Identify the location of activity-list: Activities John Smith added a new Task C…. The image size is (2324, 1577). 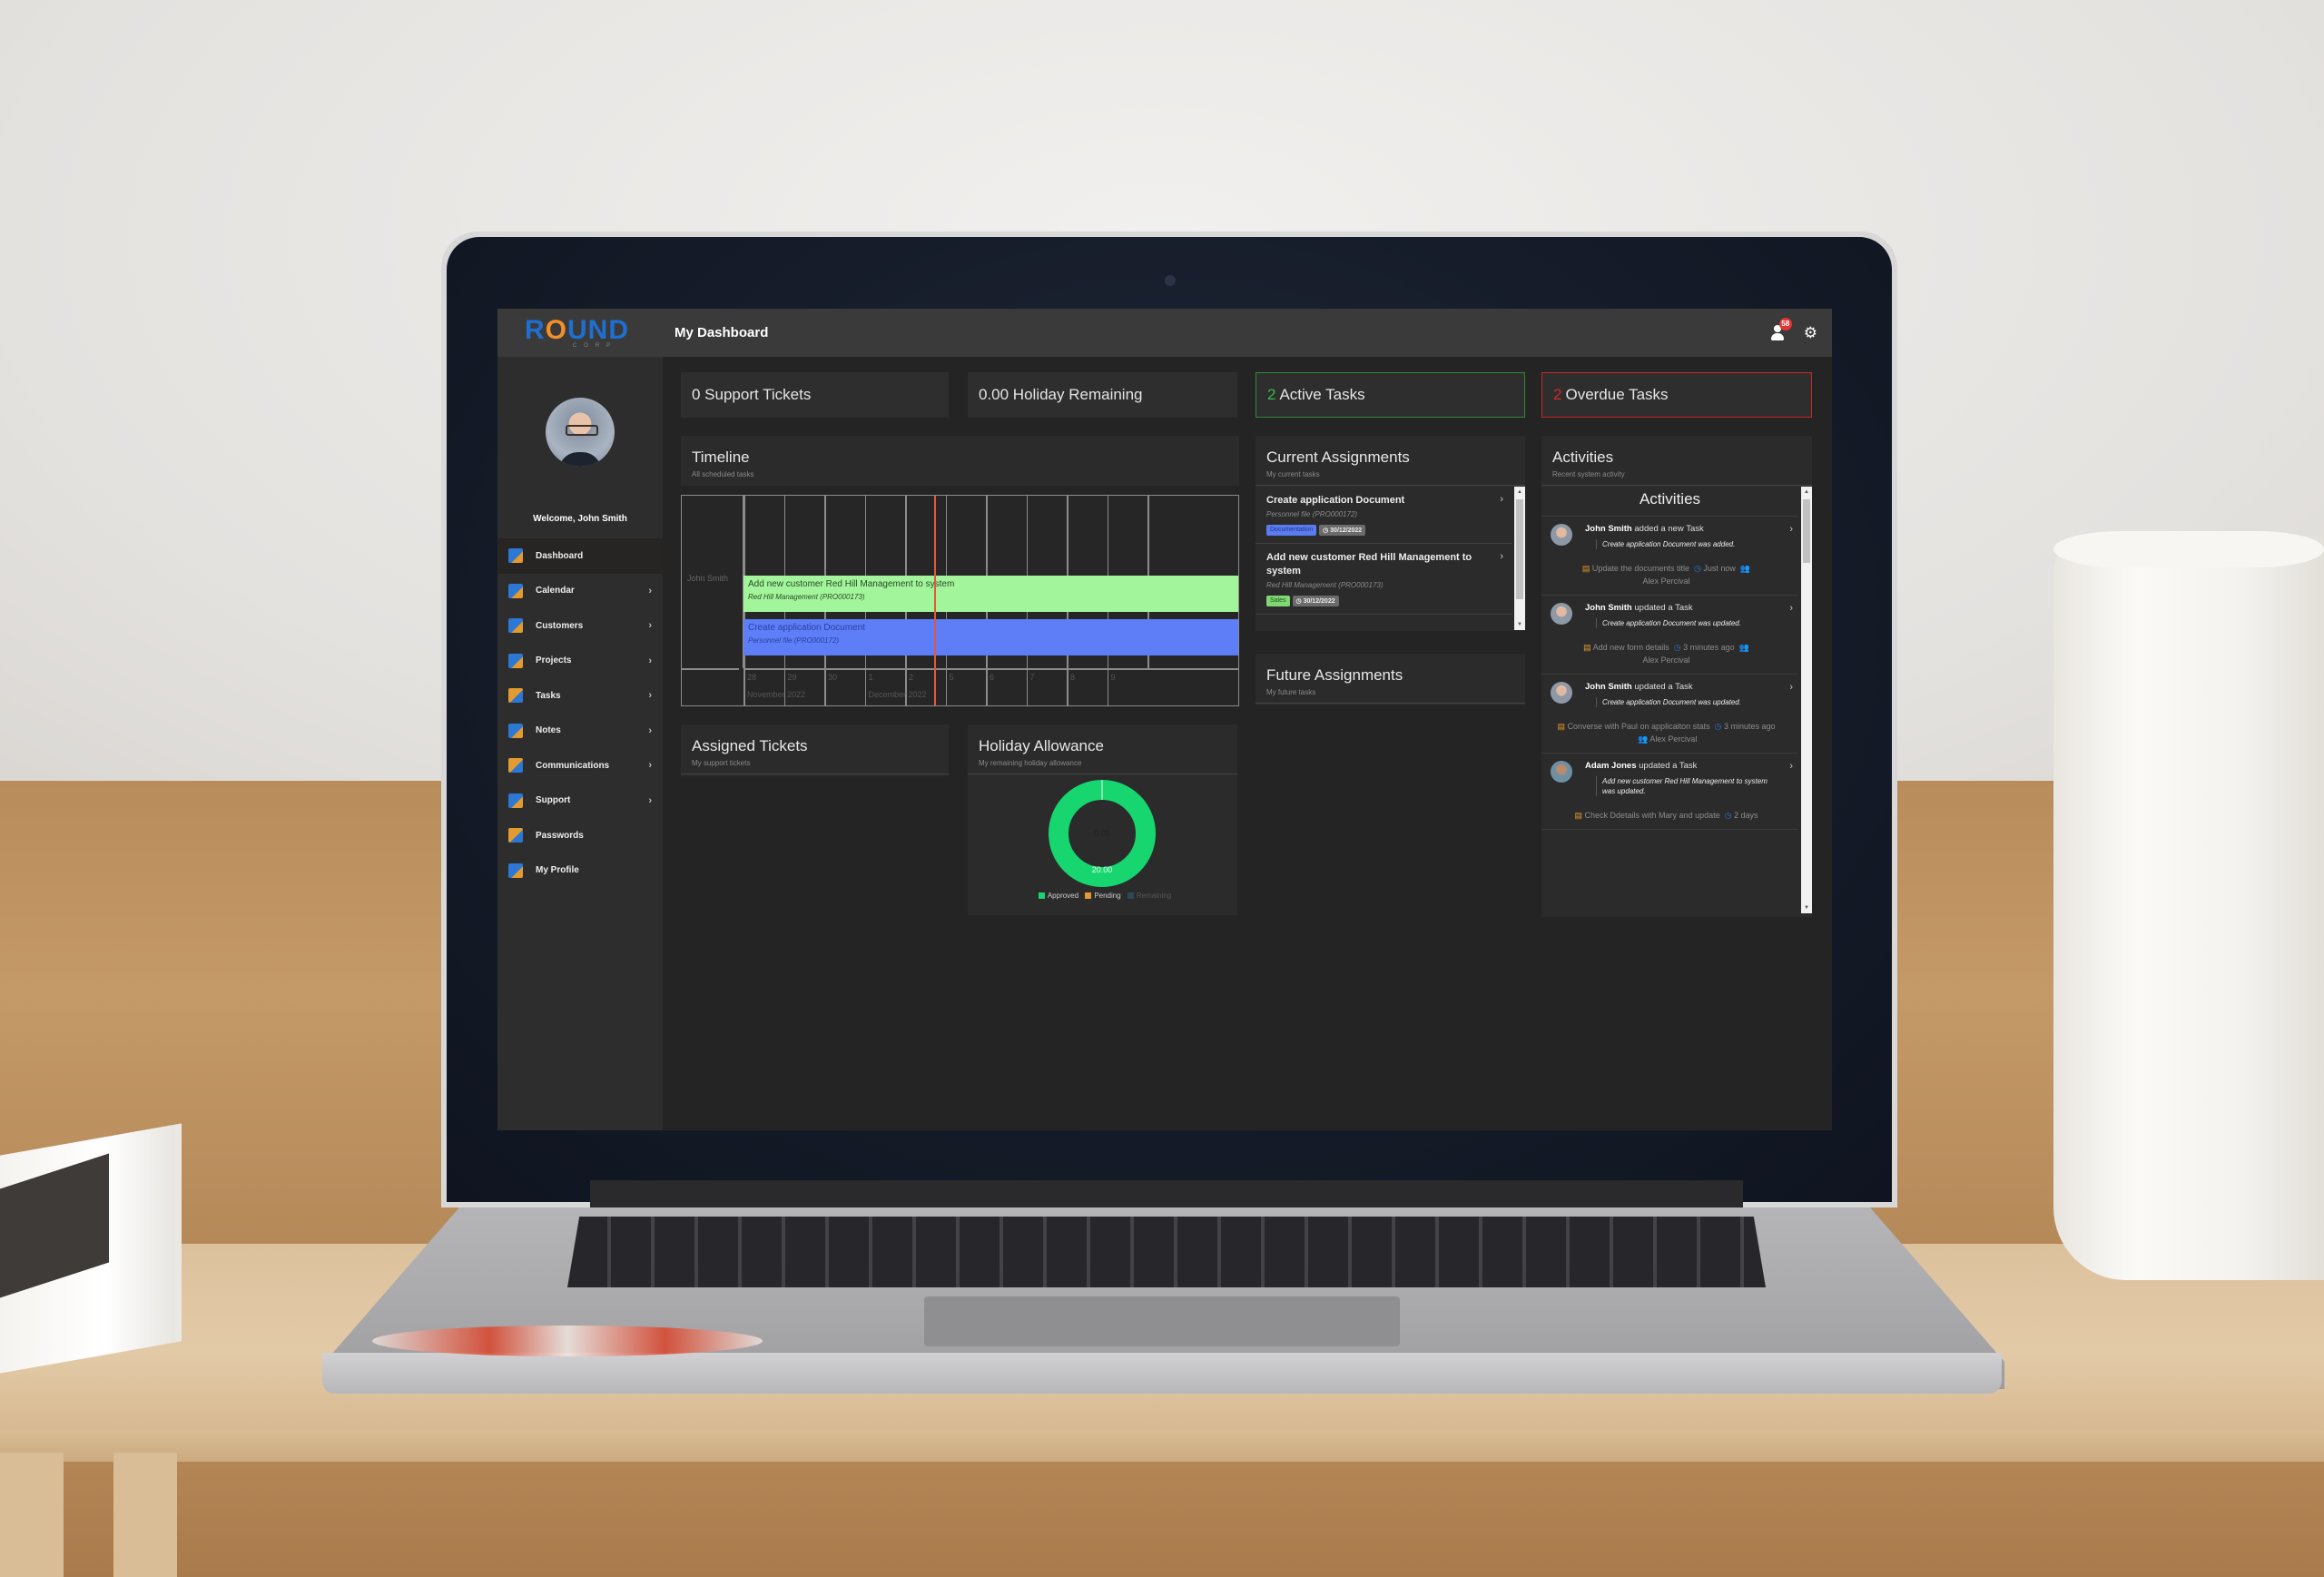
(1675, 700).